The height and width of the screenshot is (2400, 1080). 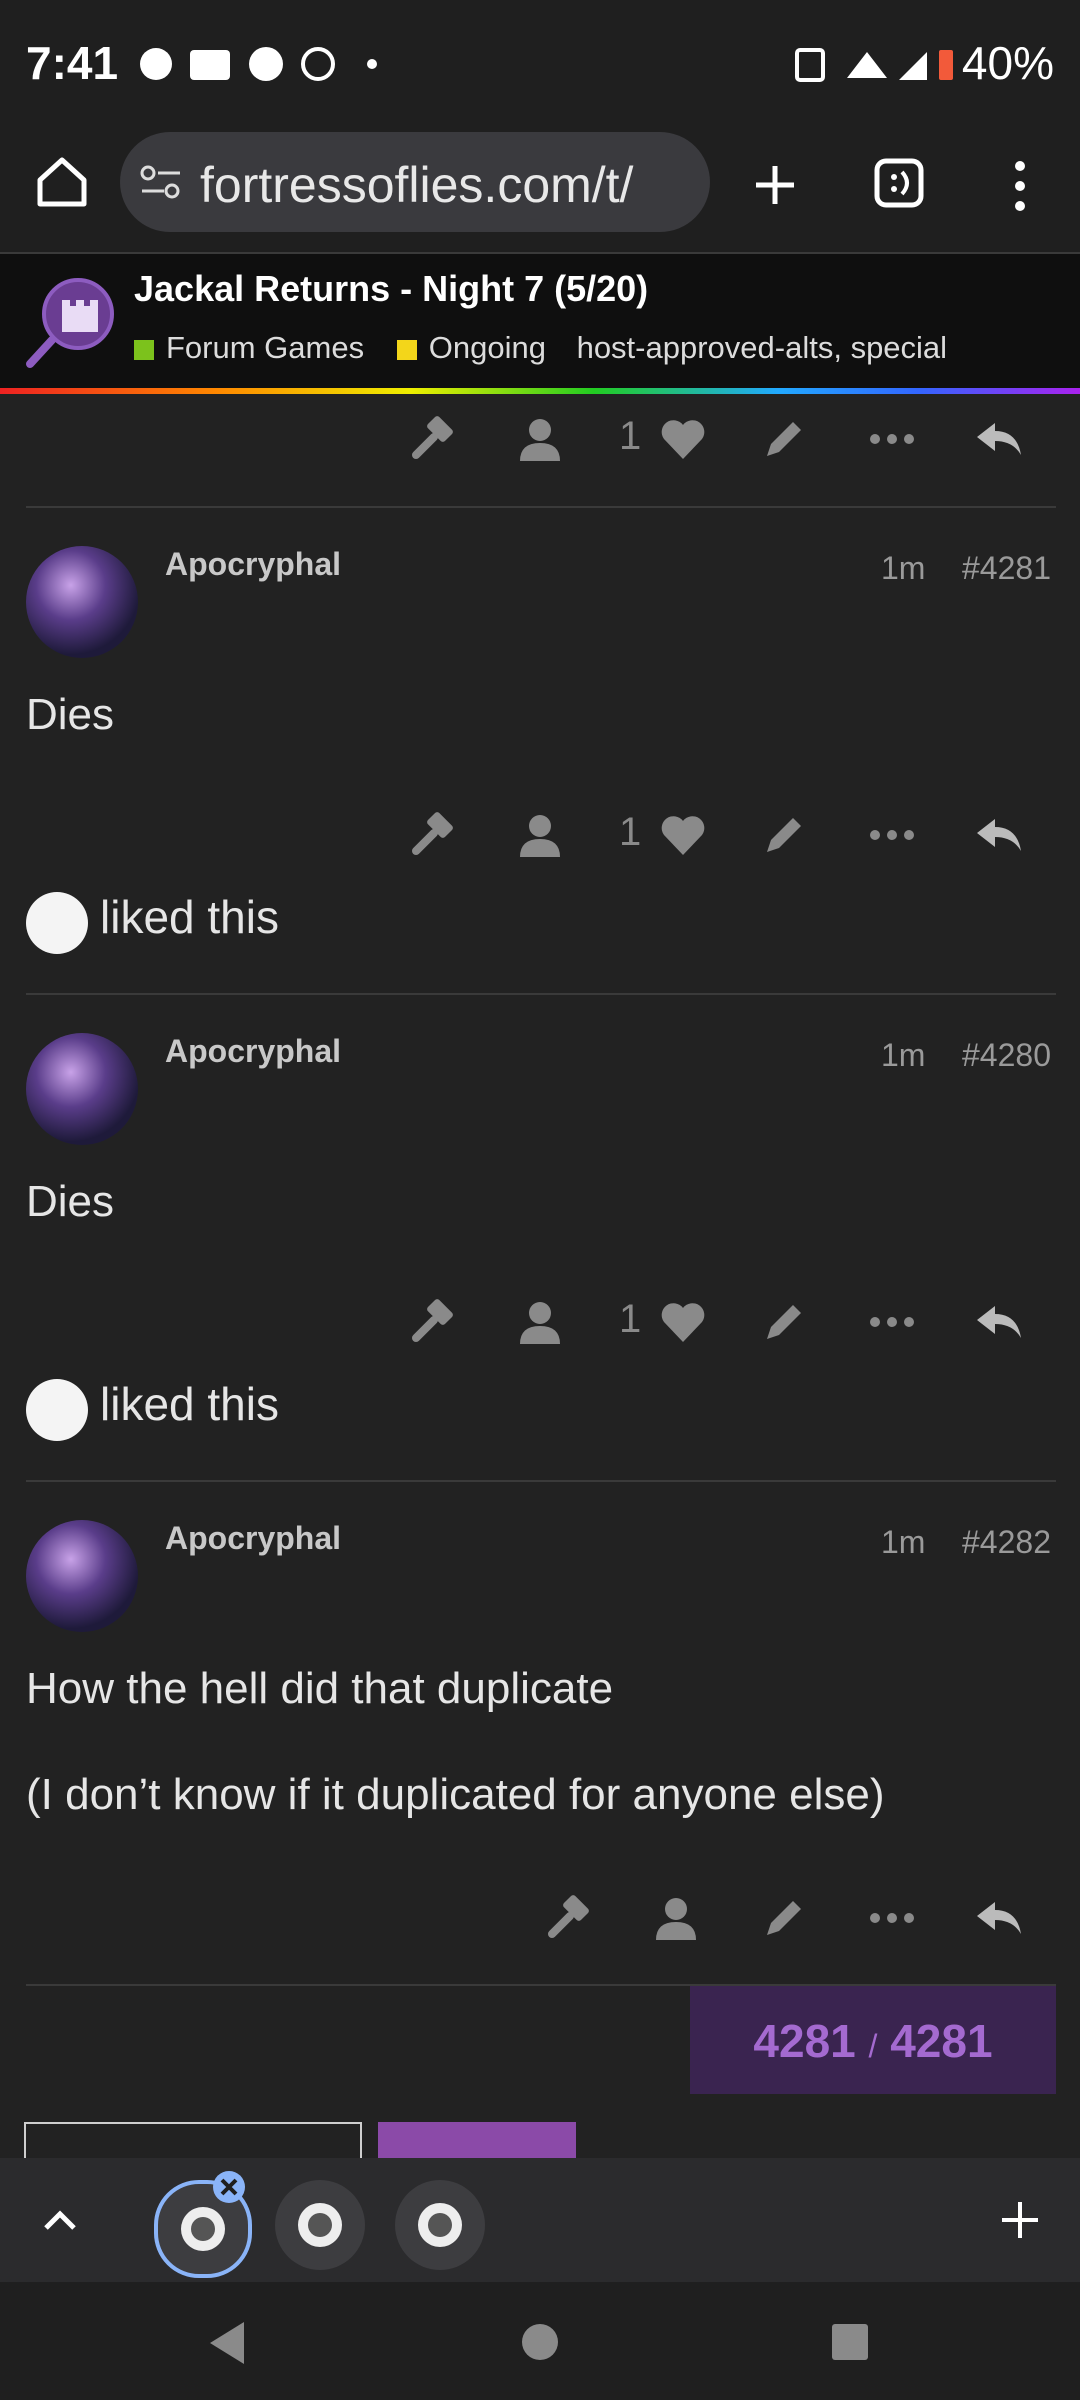 I want to click on tab-strip, so click(x=540, y=2220).